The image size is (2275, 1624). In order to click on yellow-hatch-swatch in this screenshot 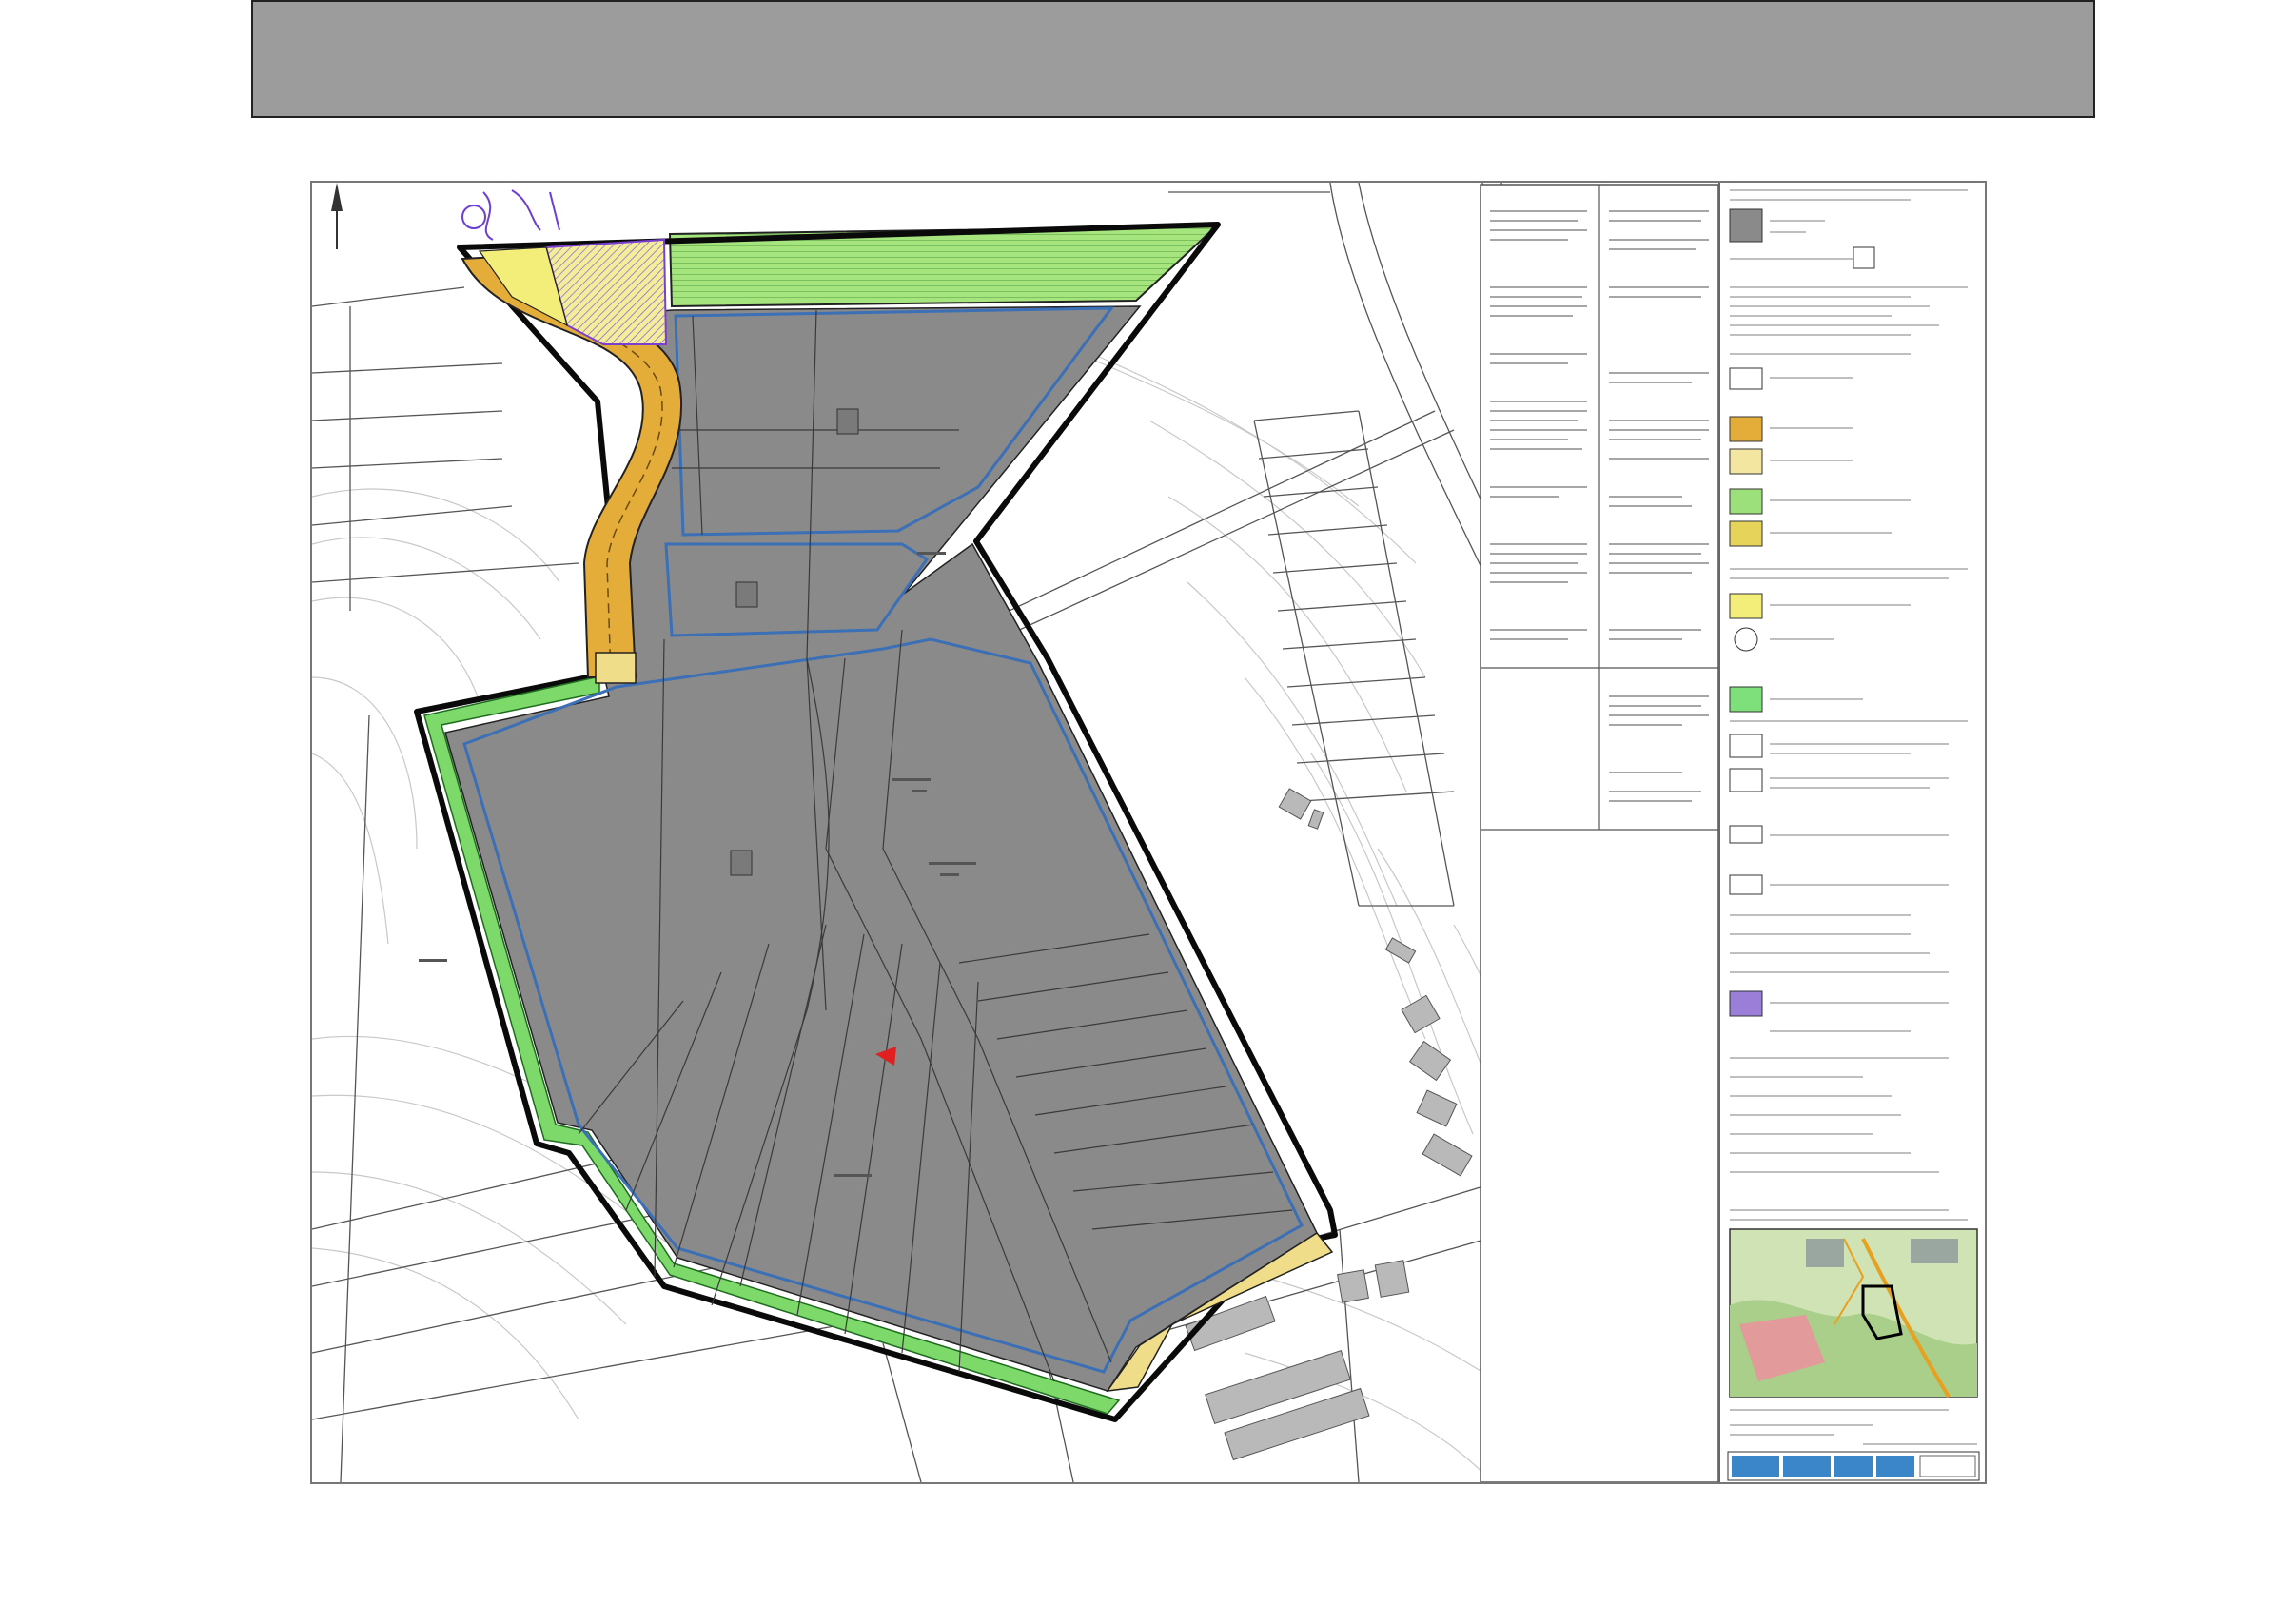, I will do `click(1746, 533)`.